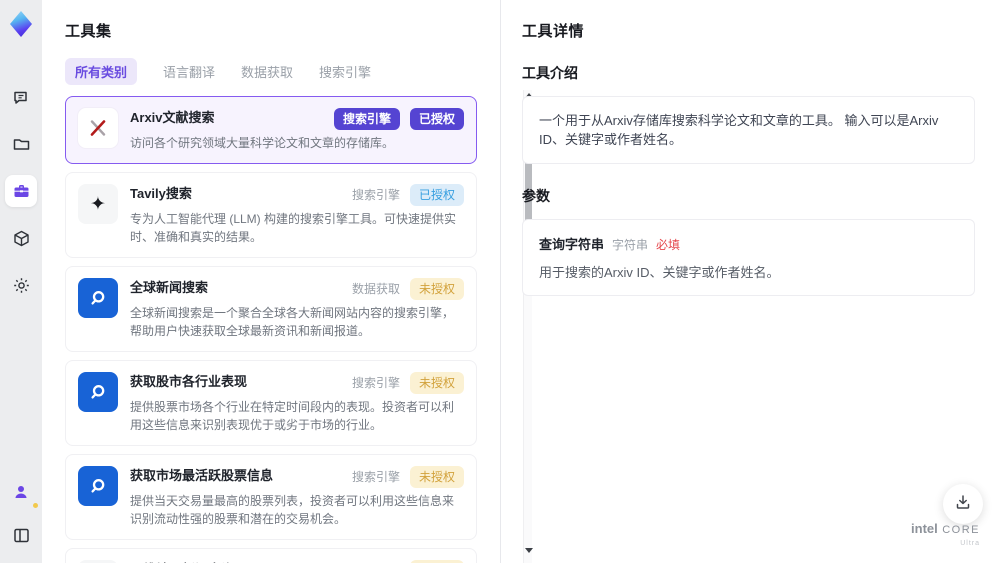  I want to click on page-title: 工具集, so click(88, 31).